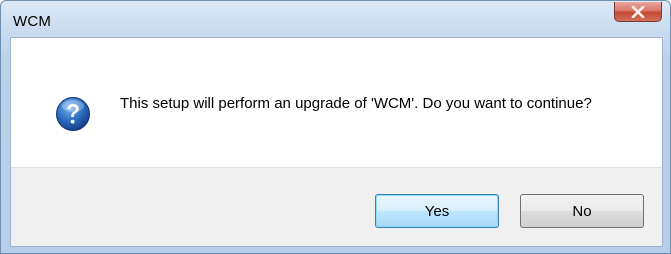 The image size is (671, 254). I want to click on window-title: WCM, so click(32, 21).